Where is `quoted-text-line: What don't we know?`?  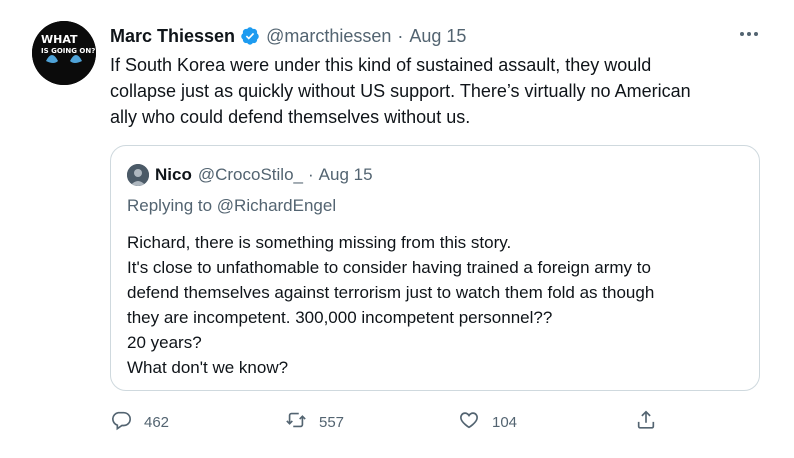
quoted-text-line: What don't we know? is located at coordinates (208, 367).